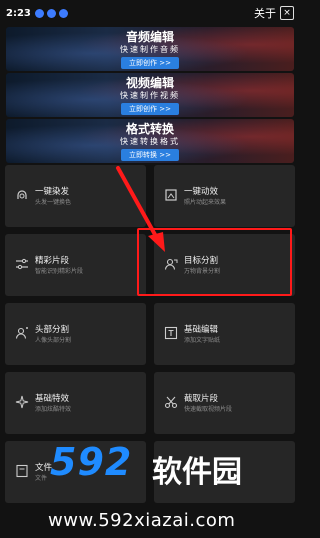 The image size is (320, 538). Describe the element at coordinates (22, 471) in the screenshot. I see `file-icon` at that location.